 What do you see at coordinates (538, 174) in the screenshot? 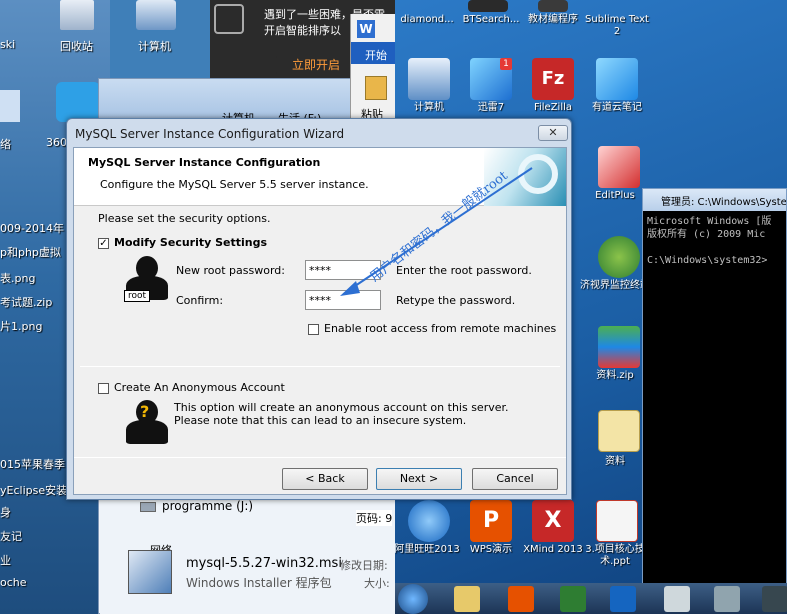
I see `gear-icon` at bounding box center [538, 174].